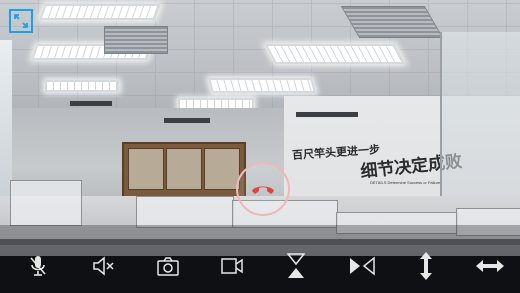  I want to click on hang-up-button, so click(263, 189).